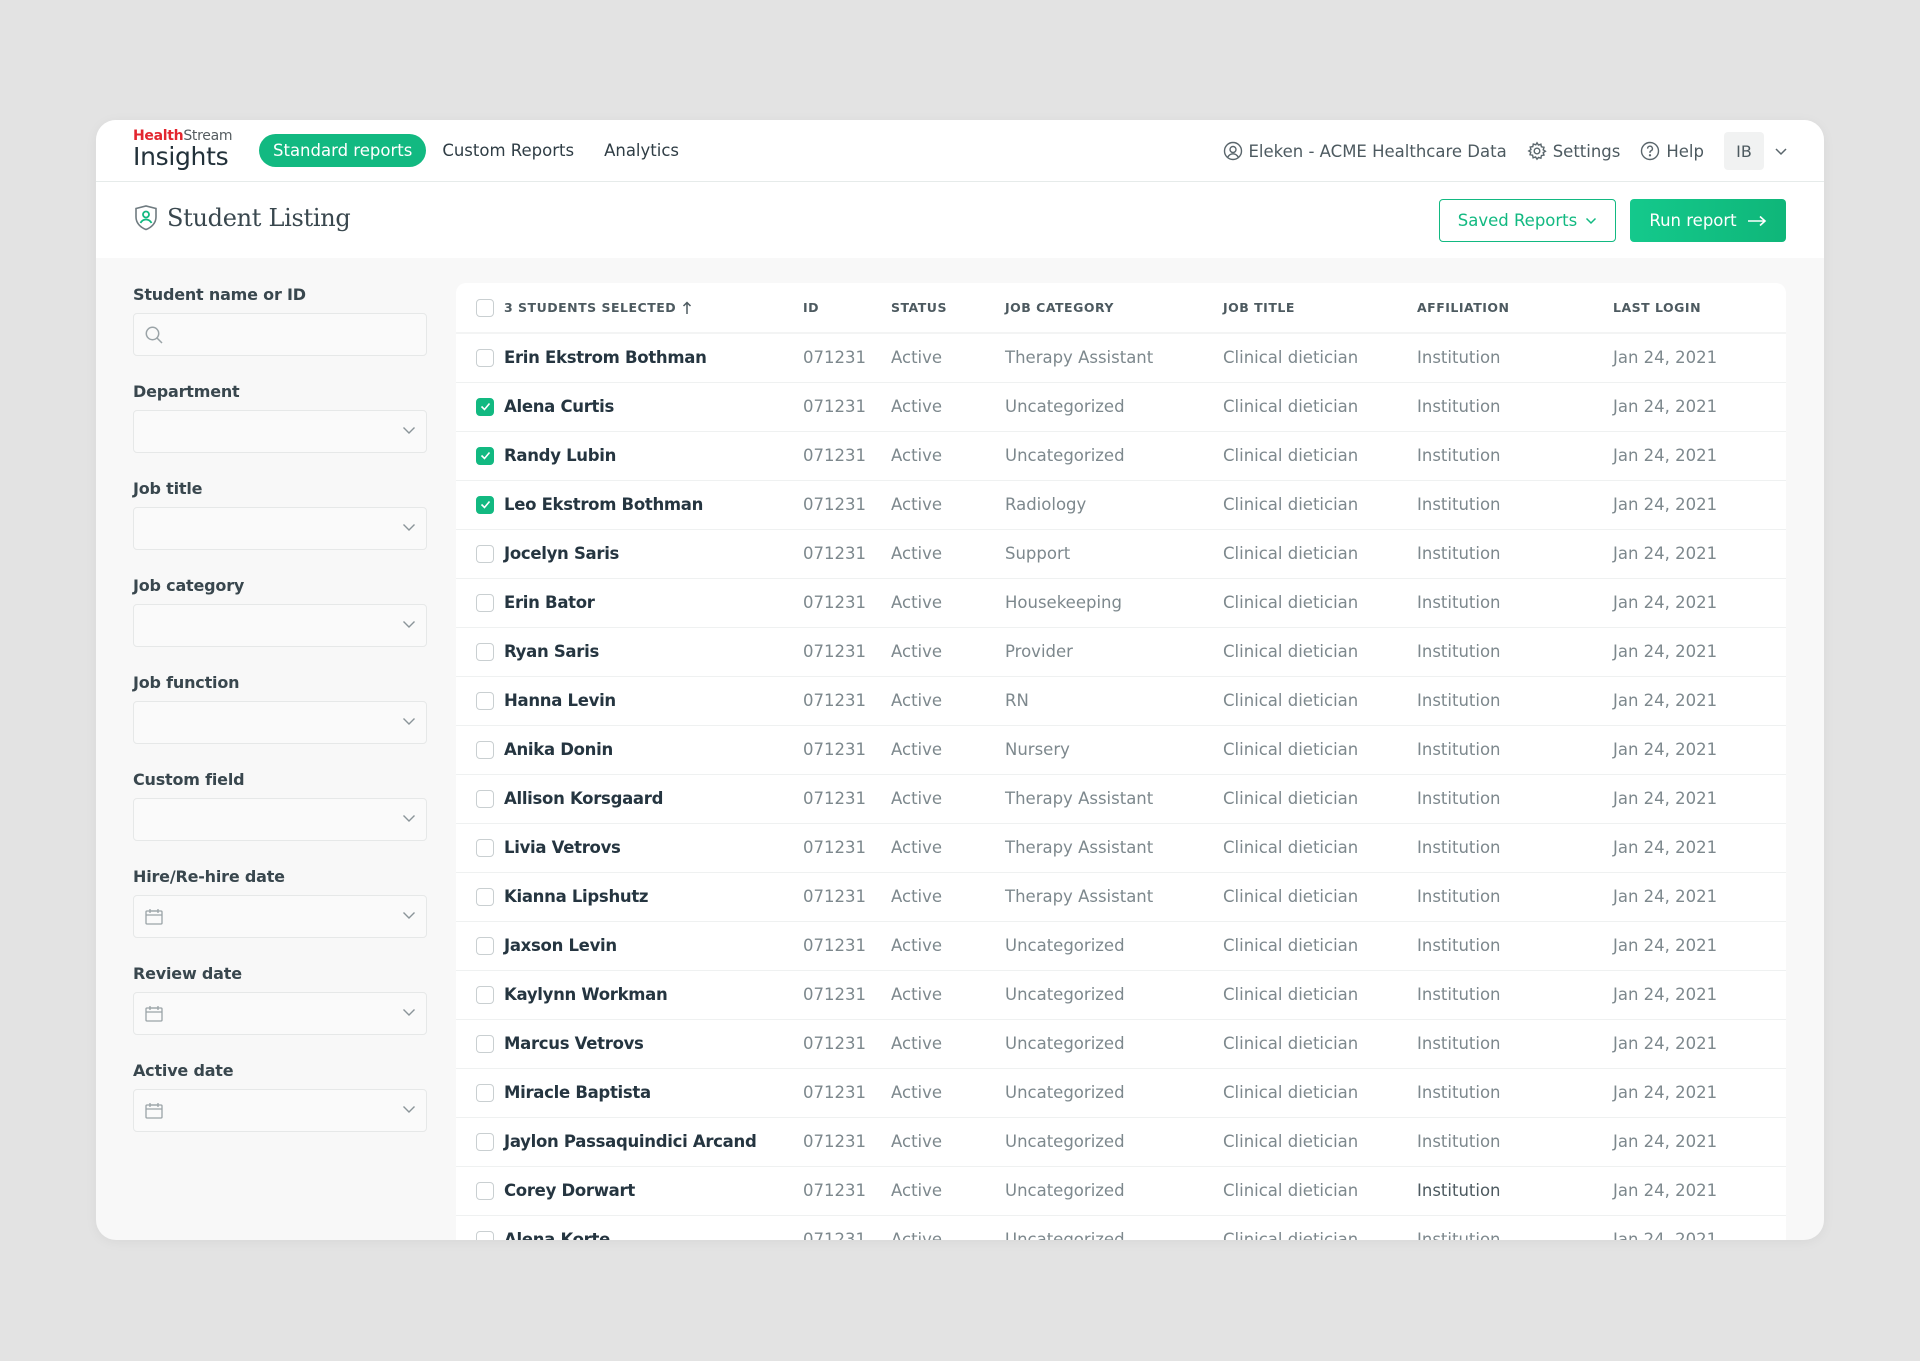  Describe the element at coordinates (558, 749) in the screenshot. I see `student-name: Anika Donin` at that location.